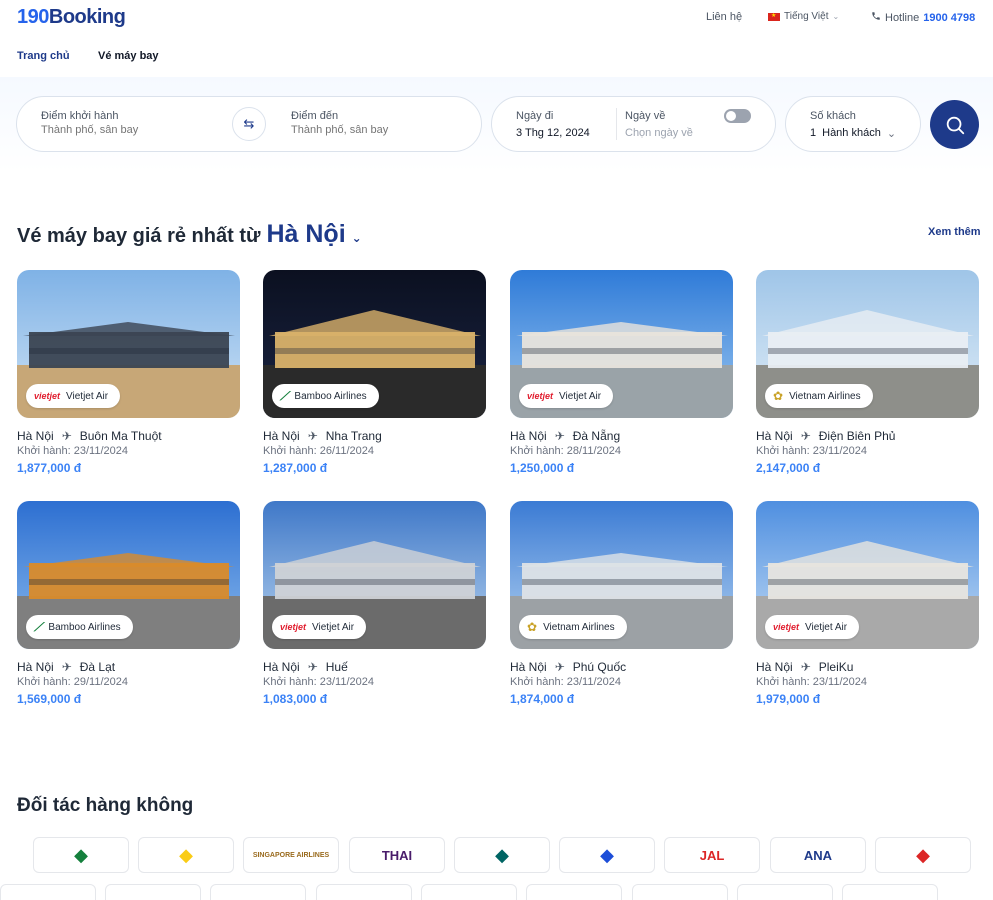 The width and height of the screenshot is (993, 900). Describe the element at coordinates (813, 133) in the screenshot. I see `passenger-count: 1` at that location.